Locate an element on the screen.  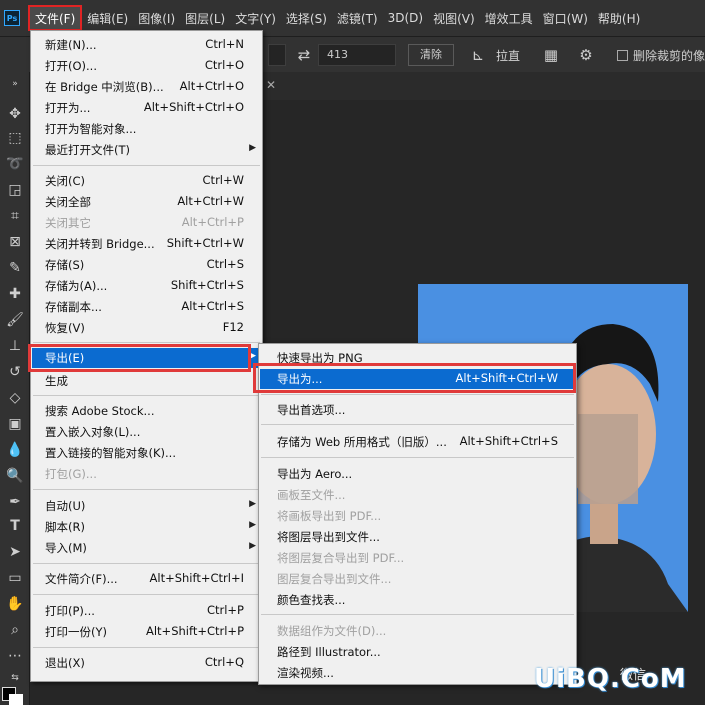
export-as-highlight-frame is located at coordinates (414, 378).